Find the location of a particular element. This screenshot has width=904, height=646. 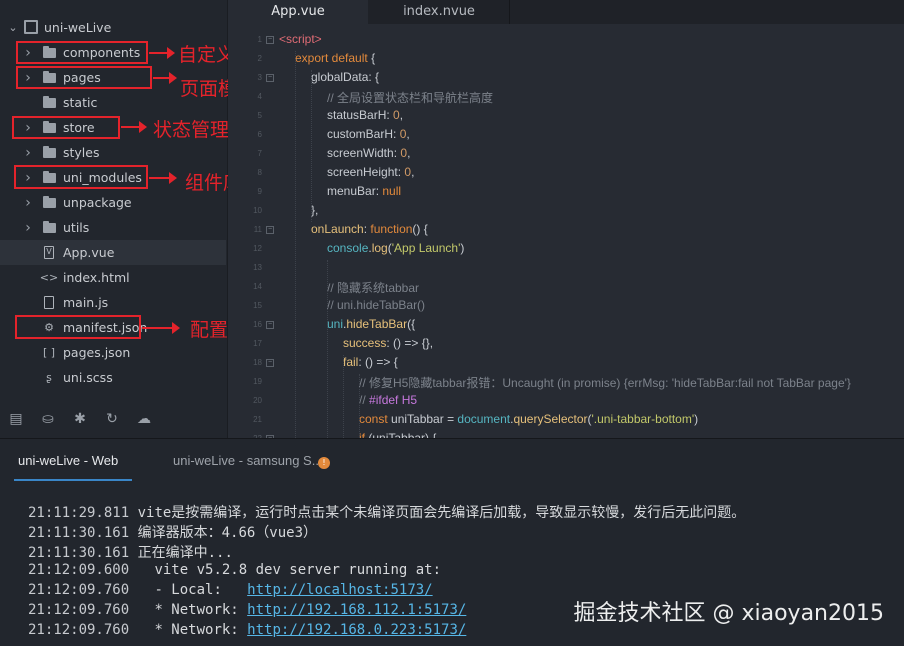

tree-item-pages-json: [ ] pages.json is located at coordinates (113, 352).